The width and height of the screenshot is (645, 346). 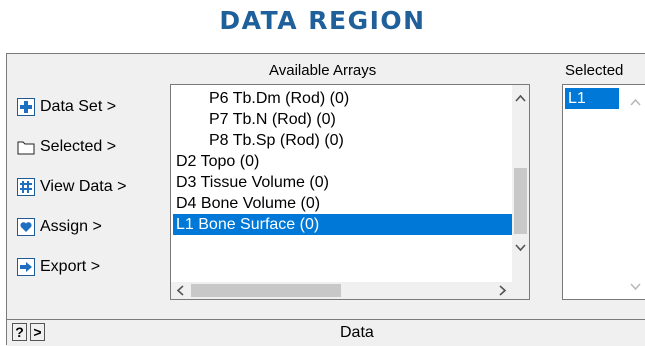 I want to click on status-label: Data, so click(x=357, y=332).